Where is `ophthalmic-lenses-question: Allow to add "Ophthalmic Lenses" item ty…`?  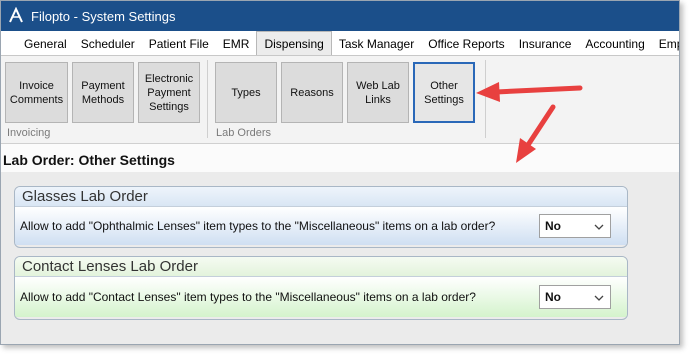 ophthalmic-lenses-question: Allow to add "Ophthalmic Lenses" item ty… is located at coordinates (258, 226).